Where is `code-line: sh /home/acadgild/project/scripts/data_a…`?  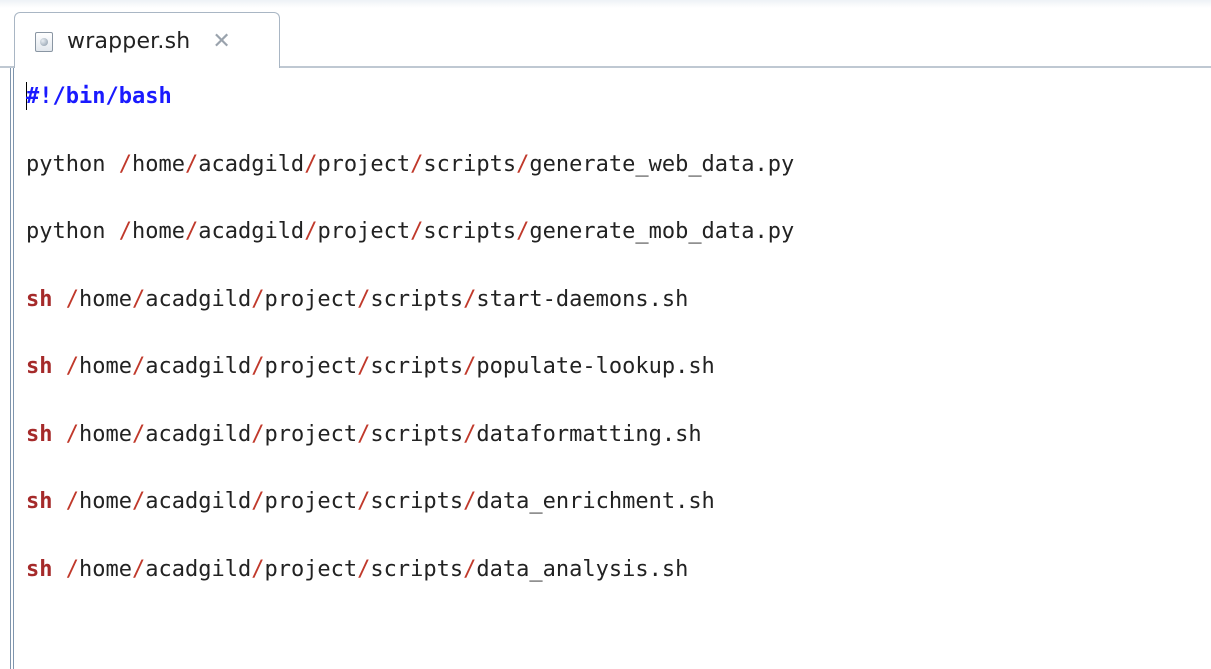
code-line: sh /home/acadgild/project/scripts/data_a… is located at coordinates (410, 589).